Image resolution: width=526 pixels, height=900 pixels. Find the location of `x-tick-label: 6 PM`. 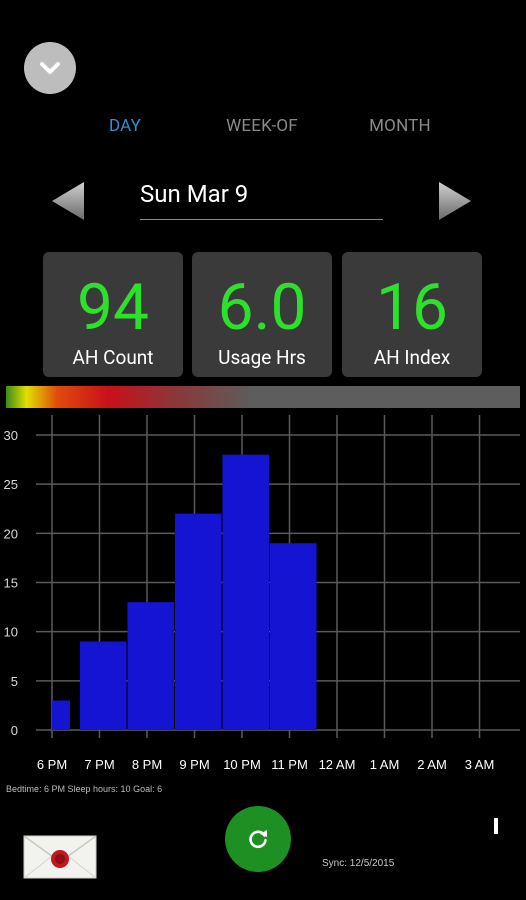

x-tick-label: 6 PM is located at coordinates (52, 764).